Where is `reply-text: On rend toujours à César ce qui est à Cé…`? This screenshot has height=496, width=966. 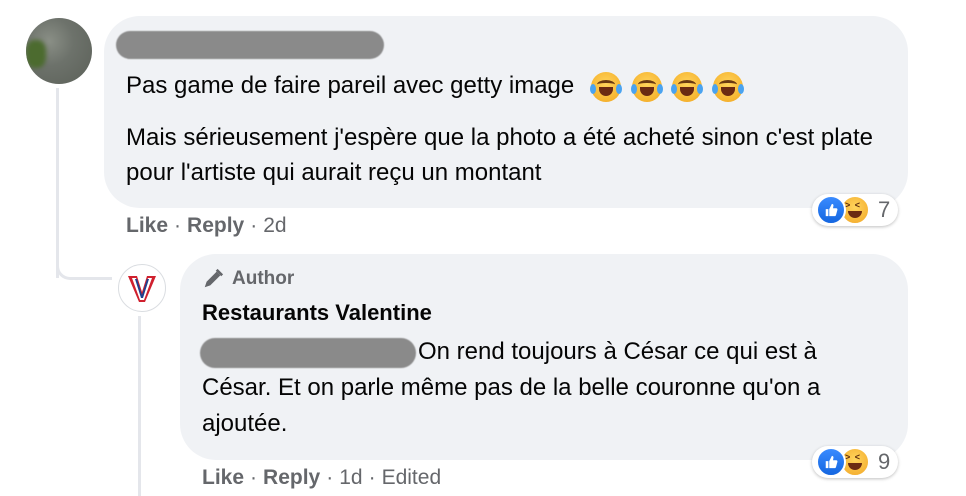
reply-text: On rend toujours à César ce qui est à Cé… is located at coordinates (511, 387).